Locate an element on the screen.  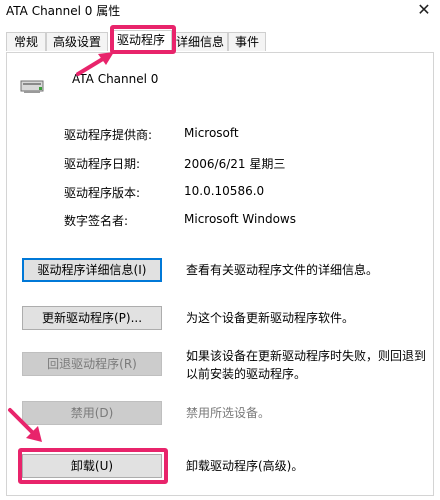
tab-general: 常规 is located at coordinates (26, 41).